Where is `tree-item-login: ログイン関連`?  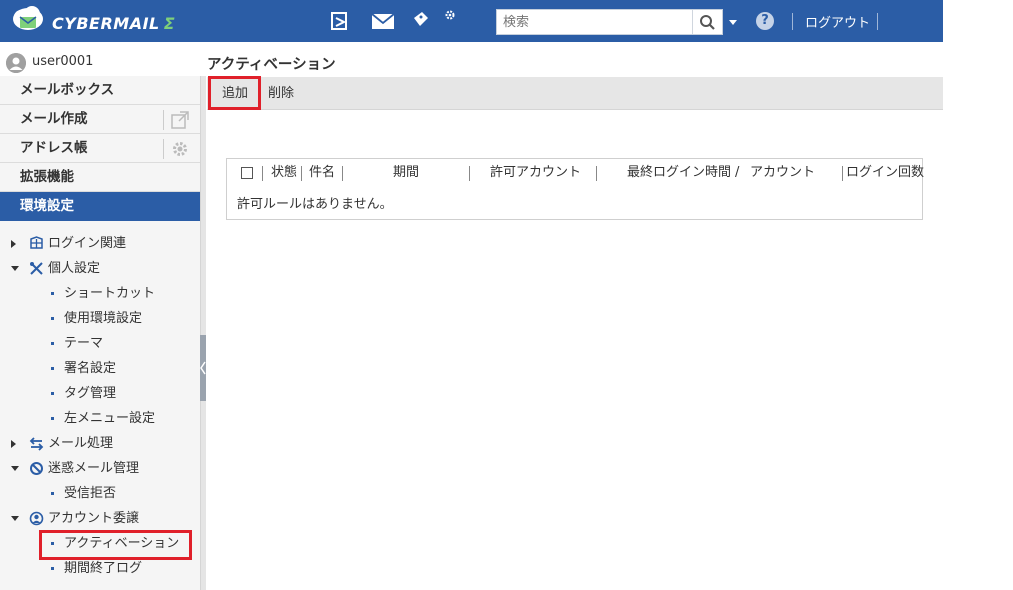 tree-item-login: ログイン関連 is located at coordinates (100, 243).